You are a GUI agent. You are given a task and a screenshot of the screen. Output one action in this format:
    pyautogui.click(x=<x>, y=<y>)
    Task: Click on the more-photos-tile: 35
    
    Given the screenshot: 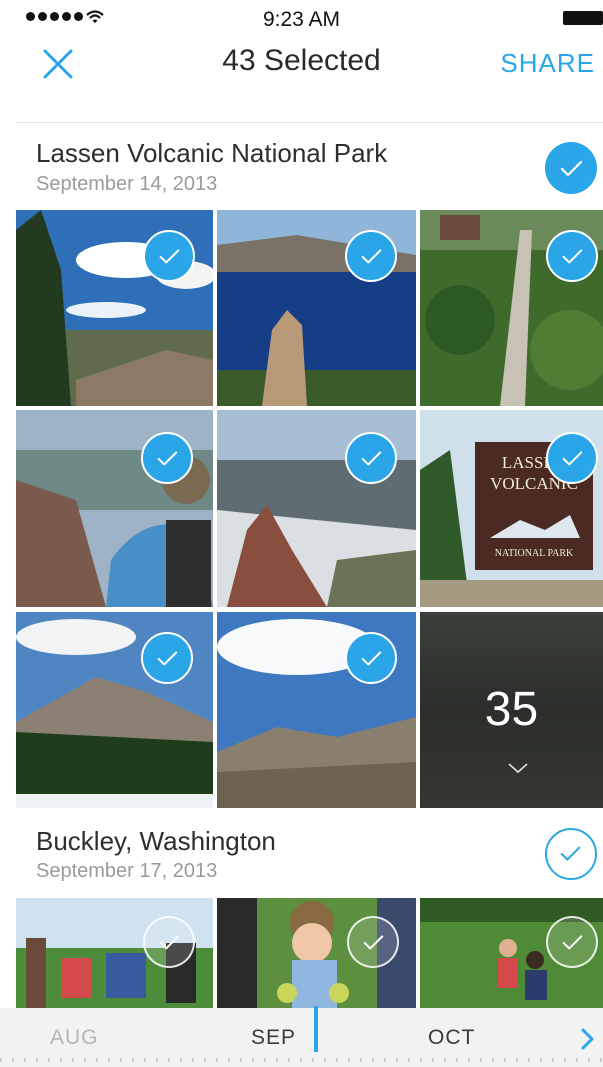 What is the action you would take?
    pyautogui.click(x=511, y=710)
    